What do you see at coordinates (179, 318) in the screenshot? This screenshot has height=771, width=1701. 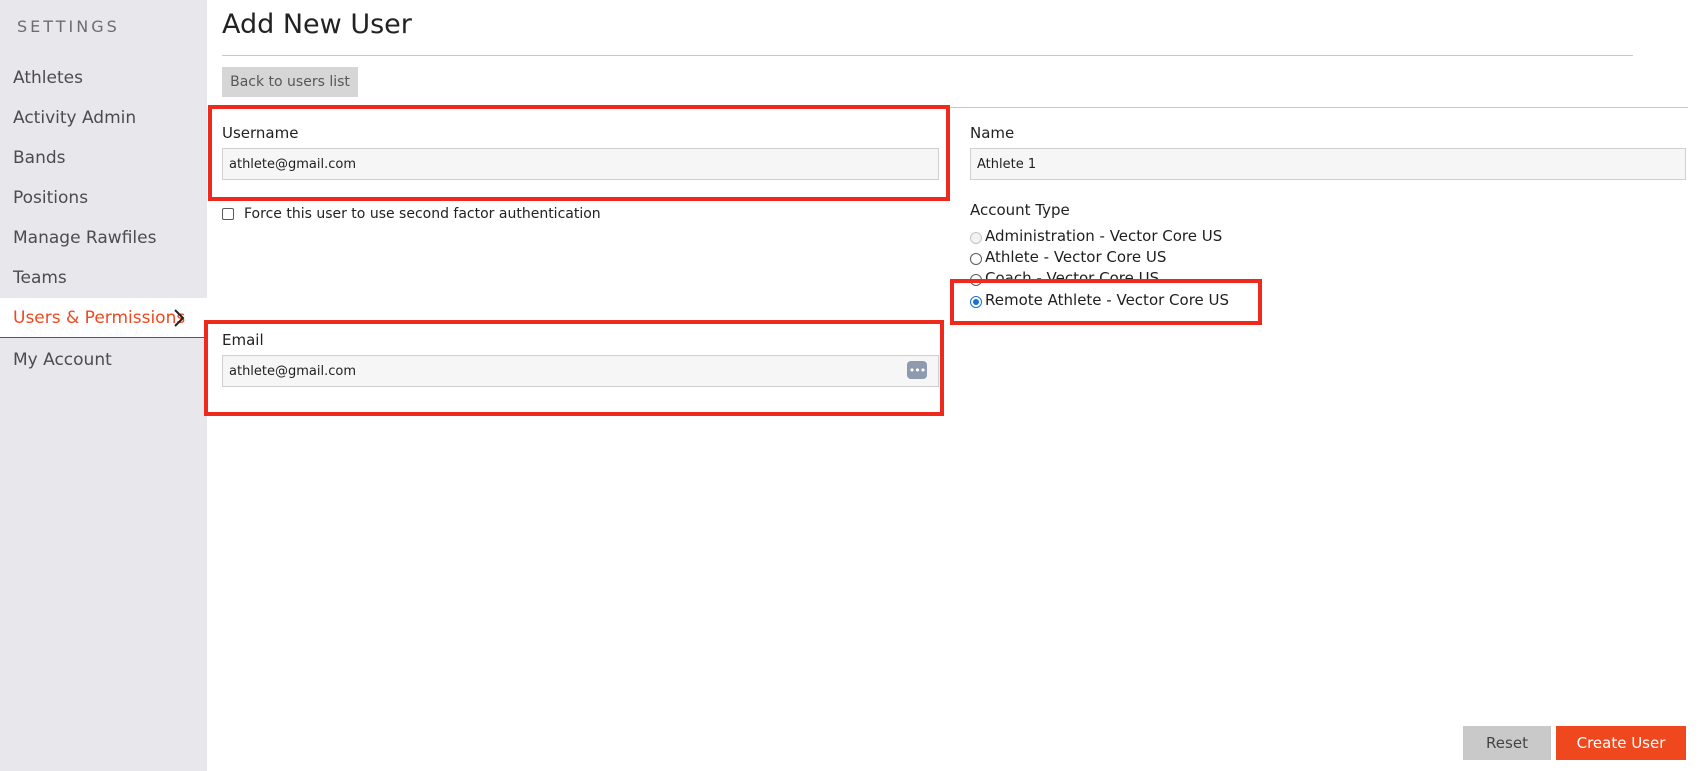 I see `chevron-right-icon` at bounding box center [179, 318].